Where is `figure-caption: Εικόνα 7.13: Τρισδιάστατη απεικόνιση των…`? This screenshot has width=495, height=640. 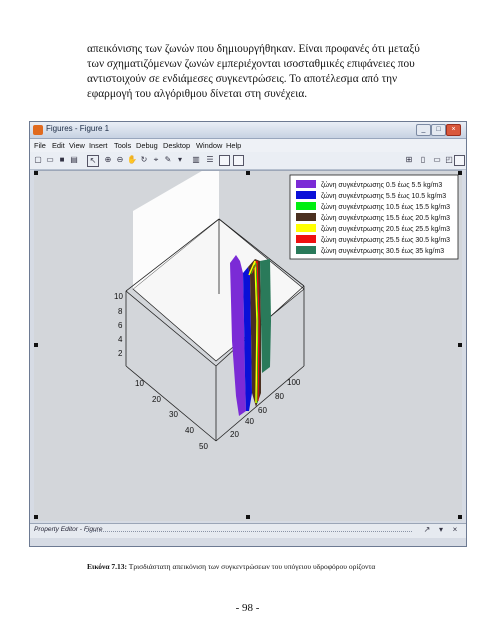 figure-caption: Εικόνα 7.13: Τρισδιάστατη απεικόνιση των… is located at coordinates (231, 566).